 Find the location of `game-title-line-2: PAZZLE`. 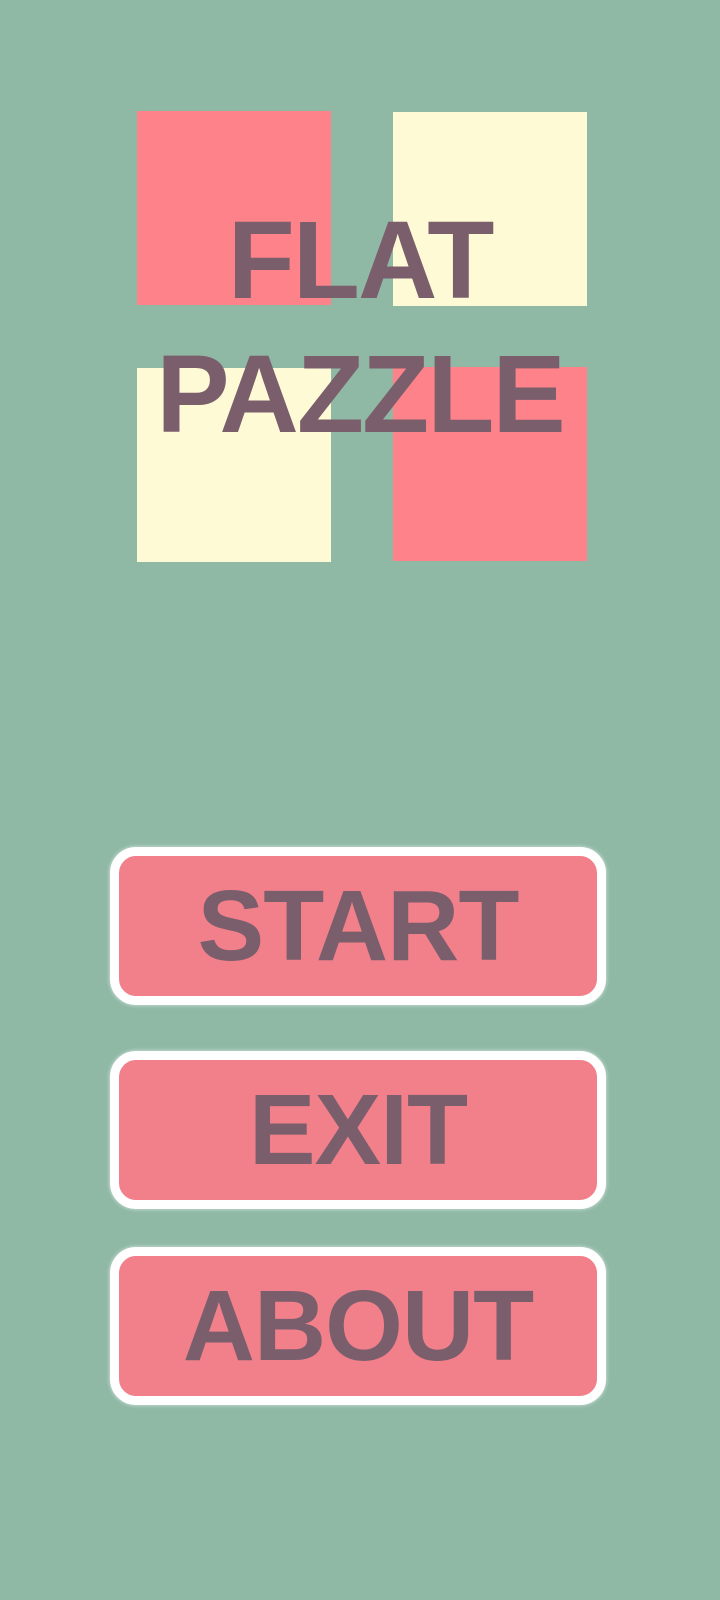

game-title-line-2: PAZZLE is located at coordinates (361, 394).